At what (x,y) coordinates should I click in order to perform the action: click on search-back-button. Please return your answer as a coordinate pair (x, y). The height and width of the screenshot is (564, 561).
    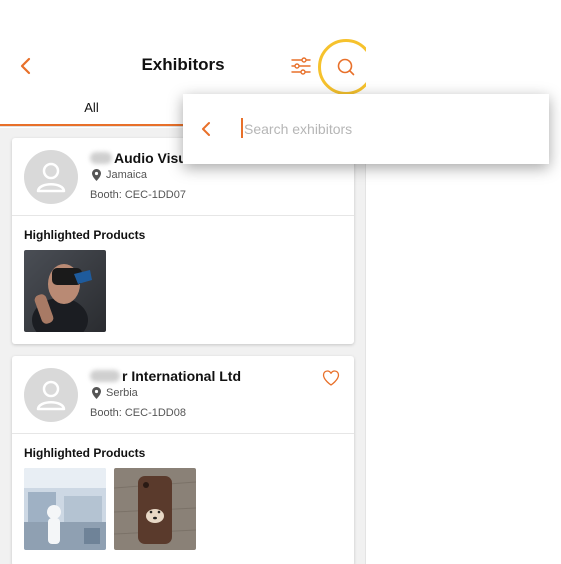
    Looking at the image, I should click on (206, 129).